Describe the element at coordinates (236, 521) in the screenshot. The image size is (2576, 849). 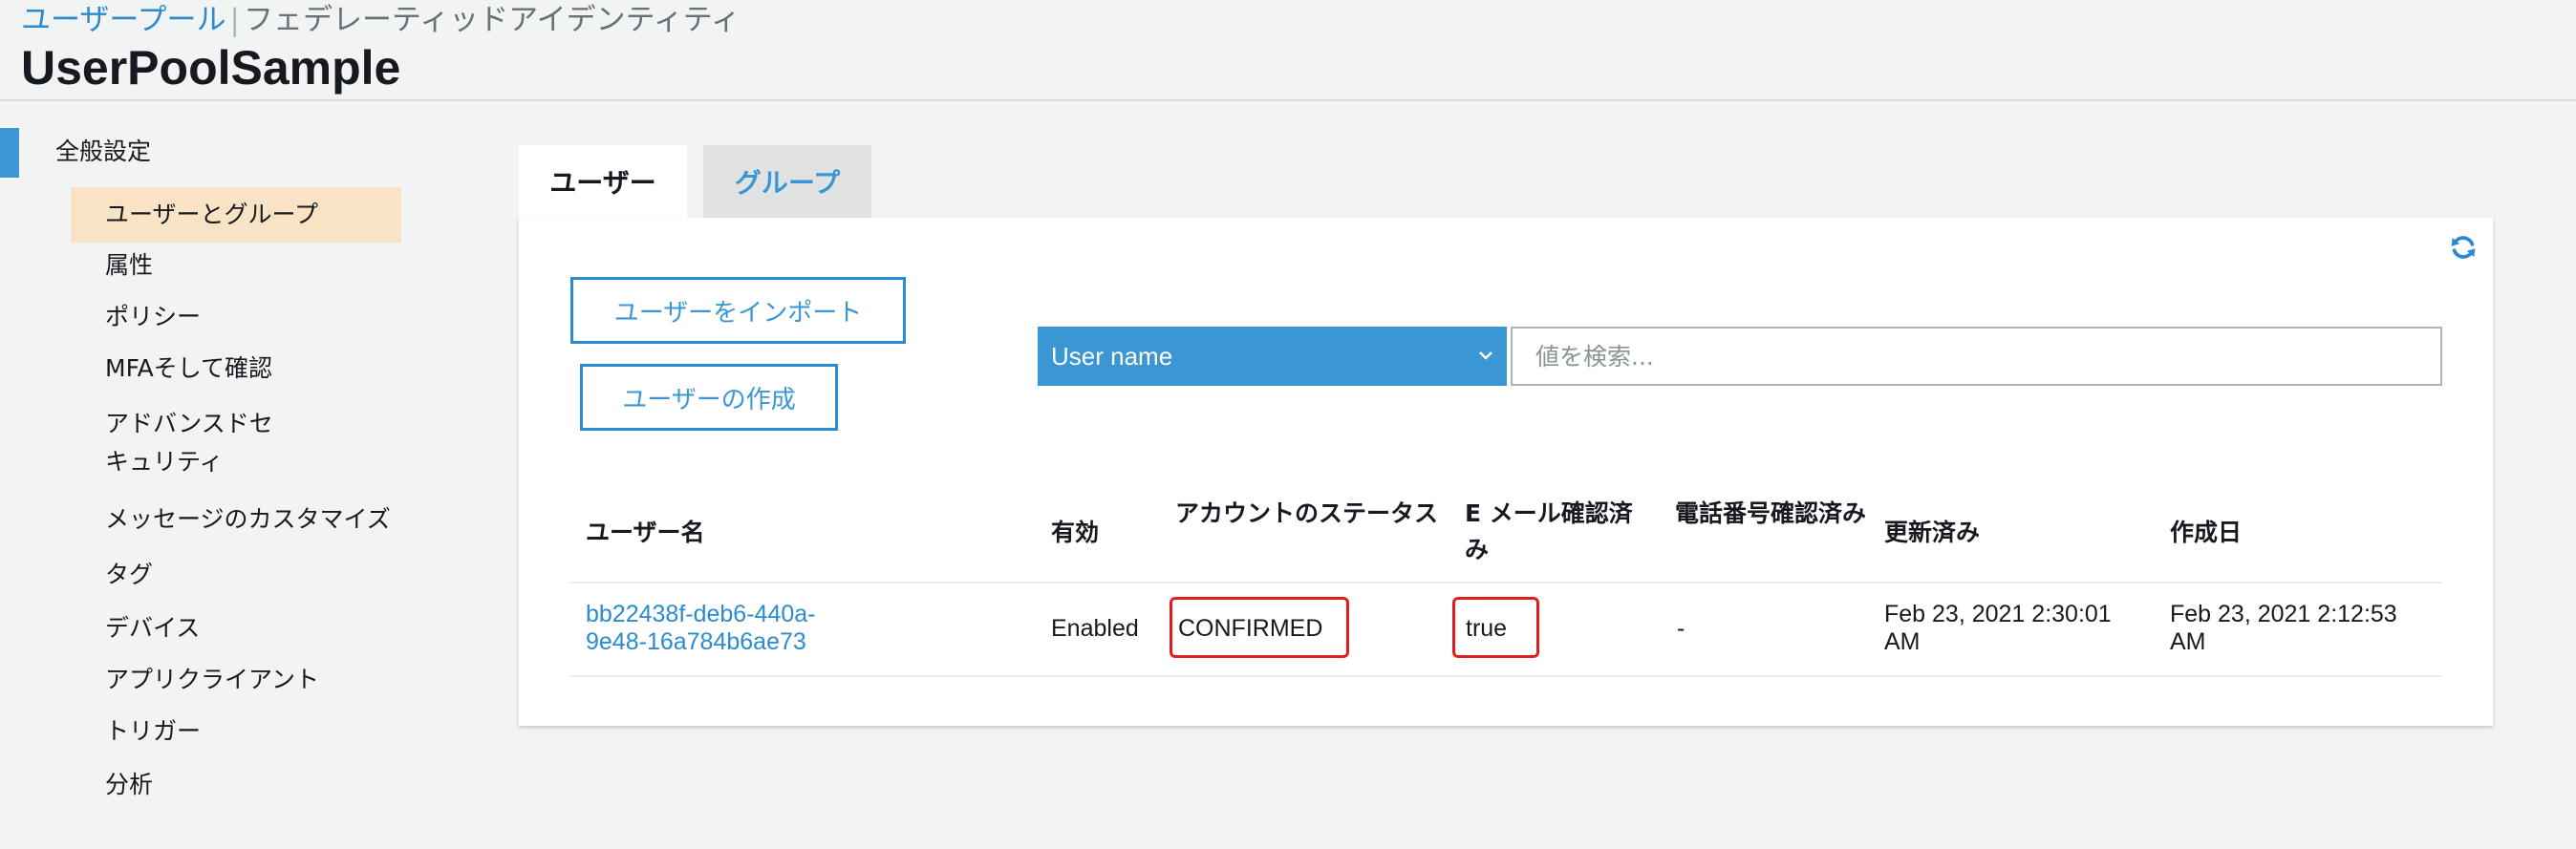
I see `sidebar-item-message-customizations: メッセージのカスタマイズ` at that location.